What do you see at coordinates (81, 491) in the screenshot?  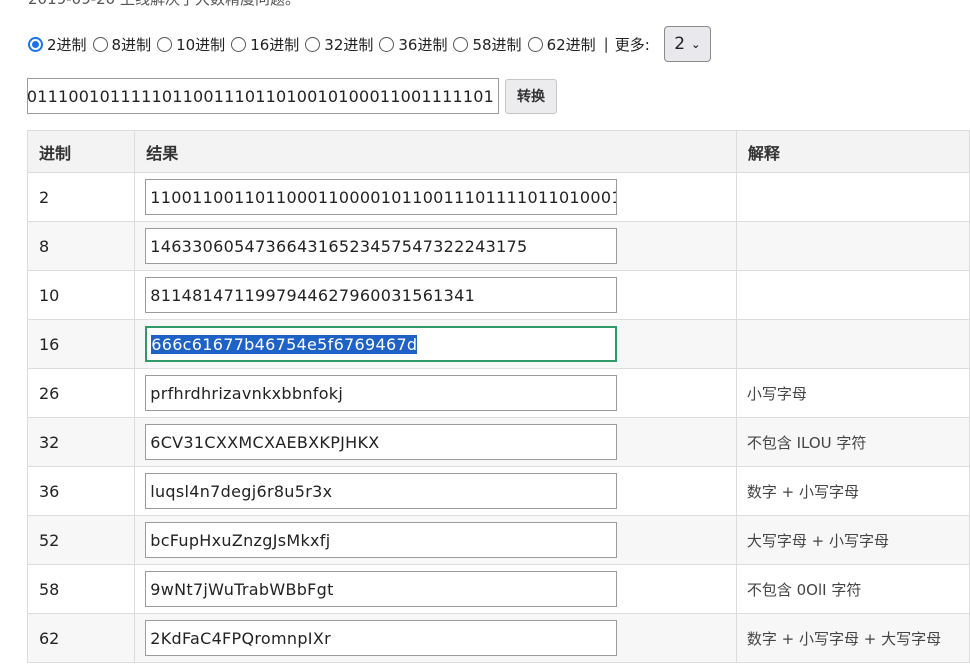 I see `row-base: 36` at bounding box center [81, 491].